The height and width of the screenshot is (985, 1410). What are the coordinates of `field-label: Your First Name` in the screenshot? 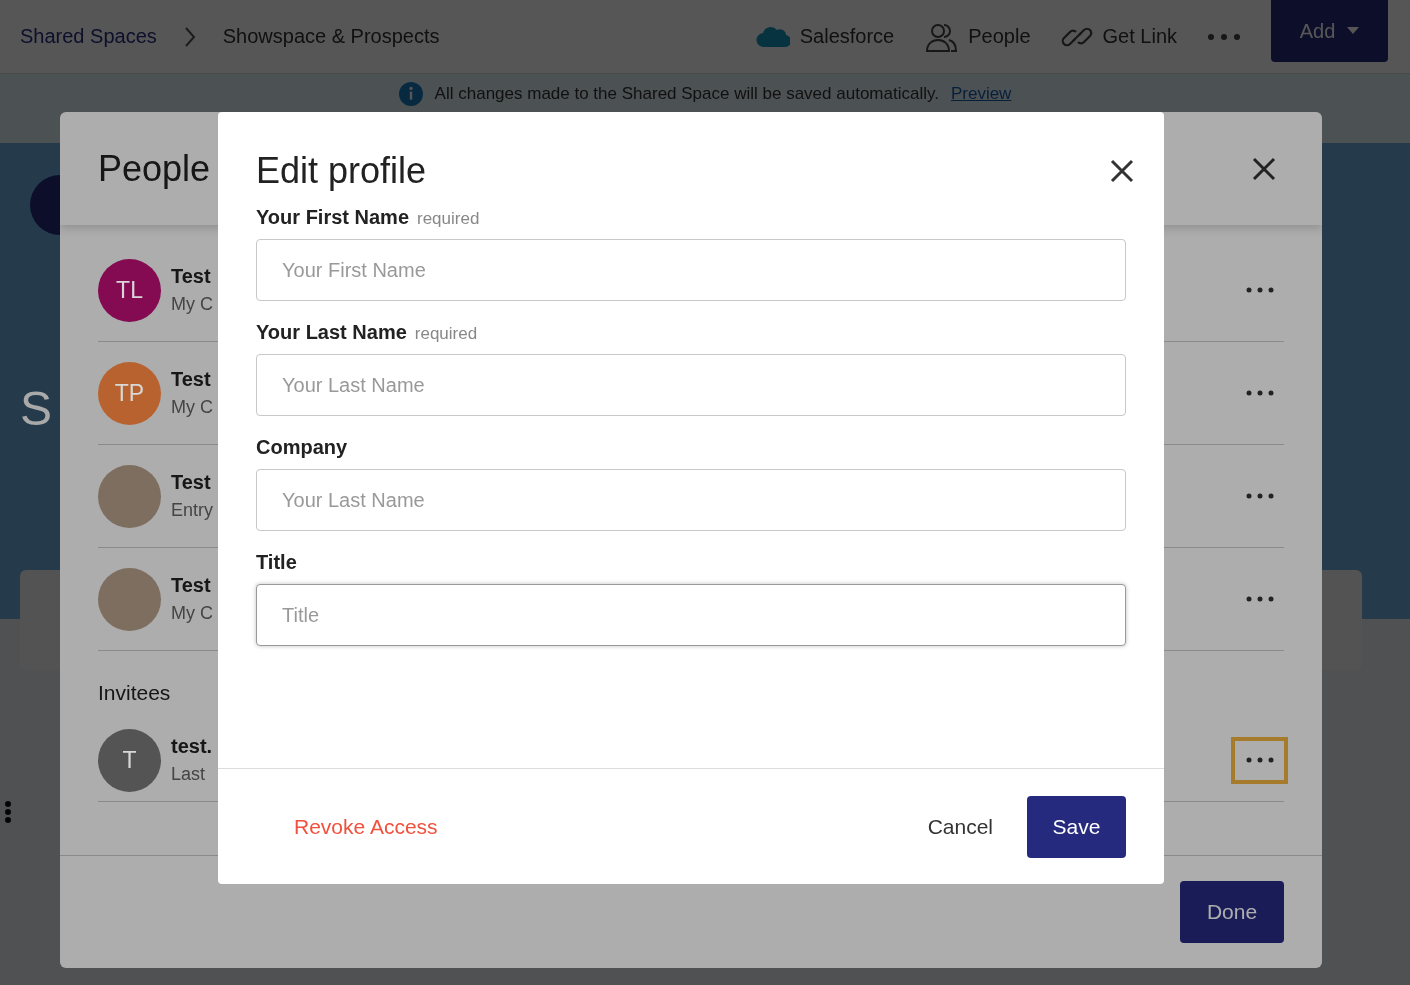 It's located at (332, 217).